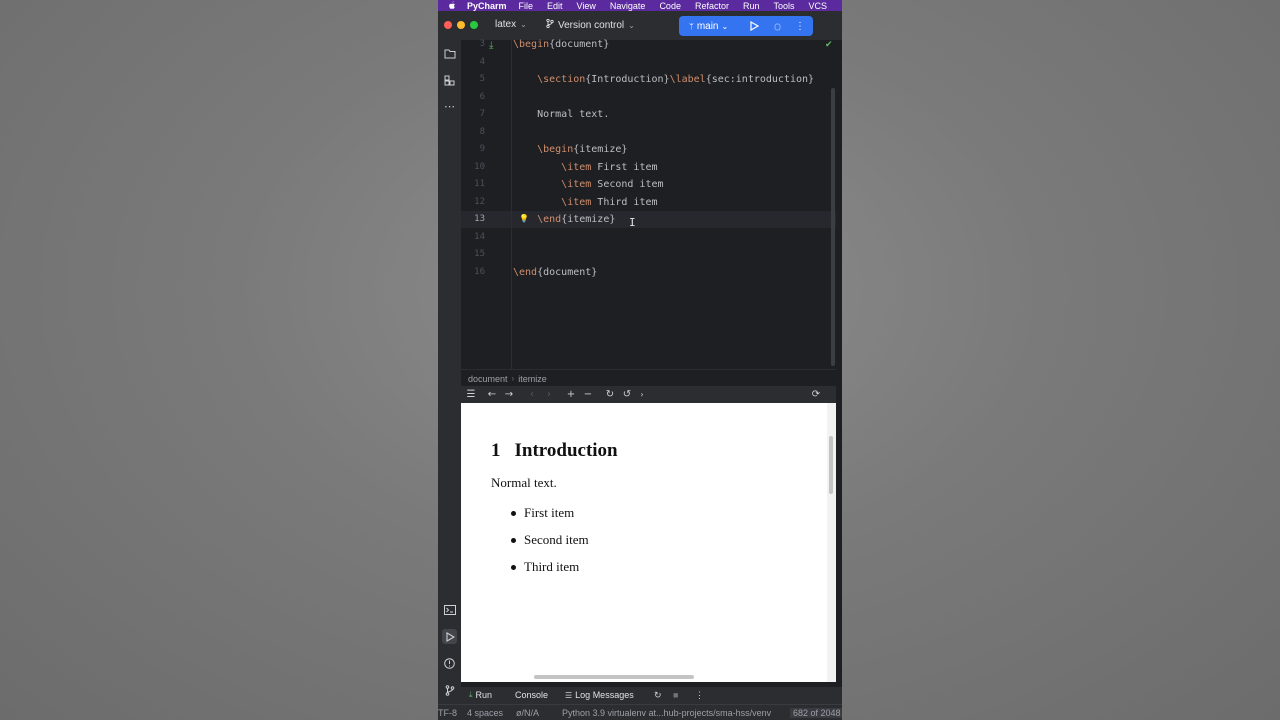 The image size is (1280, 720). I want to click on sync-icon: ⟳, so click(816, 394).